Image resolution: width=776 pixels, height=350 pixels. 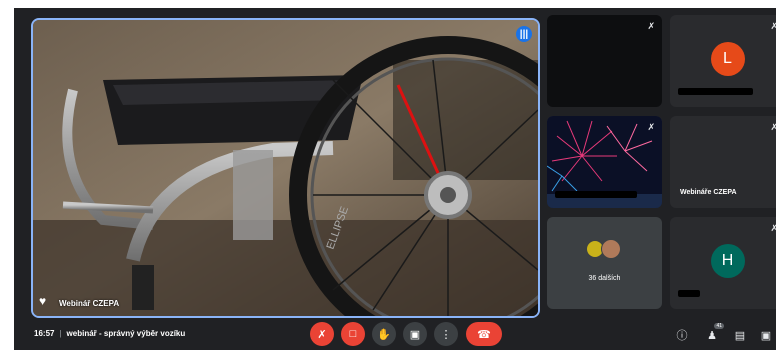 I want to click on present-icon: ▣, so click(x=415, y=334).